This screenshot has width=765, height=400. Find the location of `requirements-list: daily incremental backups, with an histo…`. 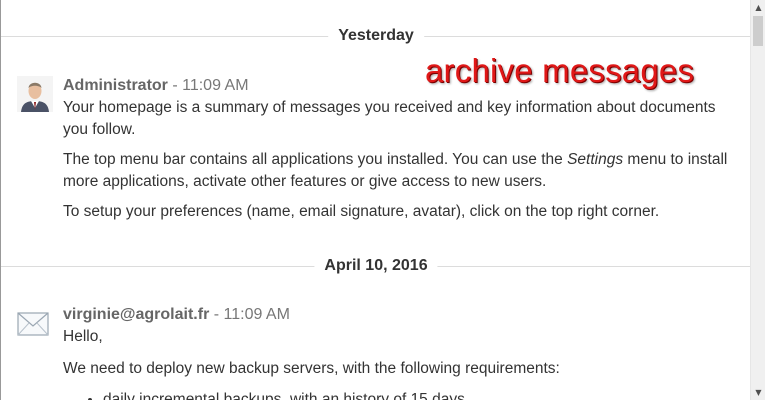

requirements-list: daily incremental backups, with an histo… is located at coordinates (398, 394).